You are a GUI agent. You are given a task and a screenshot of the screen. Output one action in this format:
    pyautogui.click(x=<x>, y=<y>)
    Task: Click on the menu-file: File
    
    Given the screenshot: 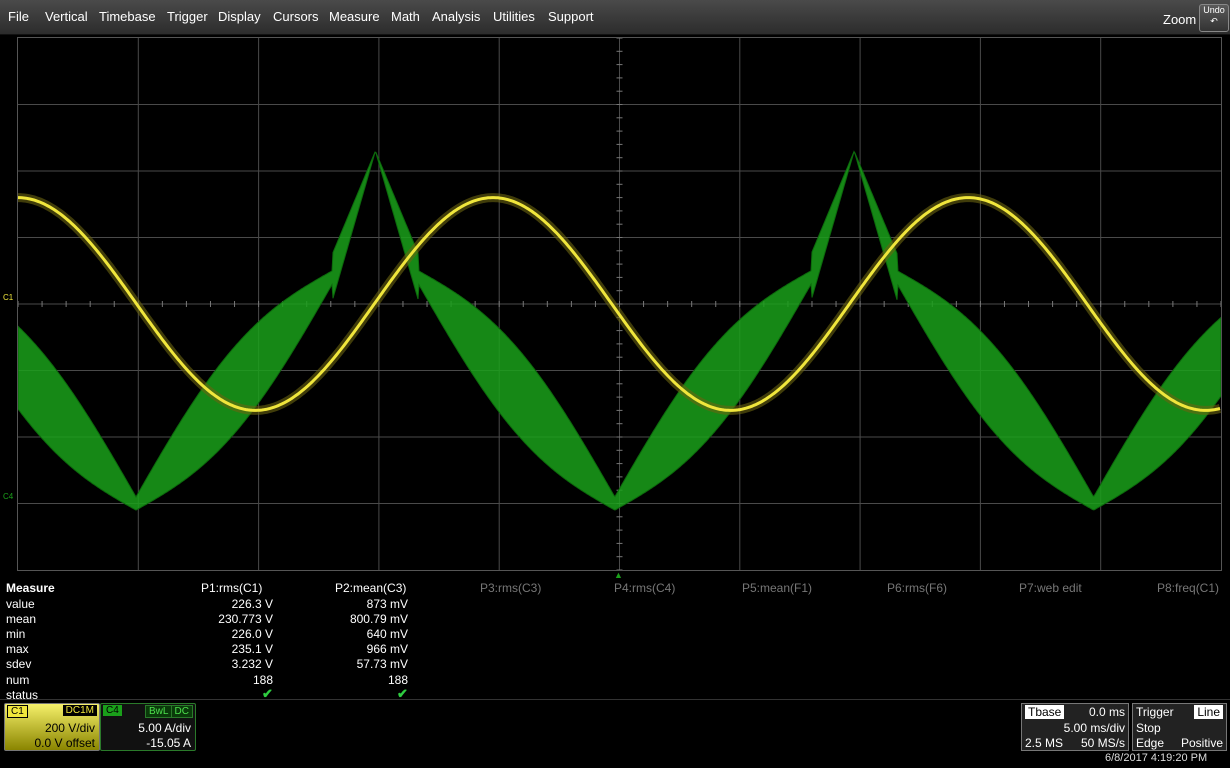 What is the action you would take?
    pyautogui.click(x=18, y=16)
    